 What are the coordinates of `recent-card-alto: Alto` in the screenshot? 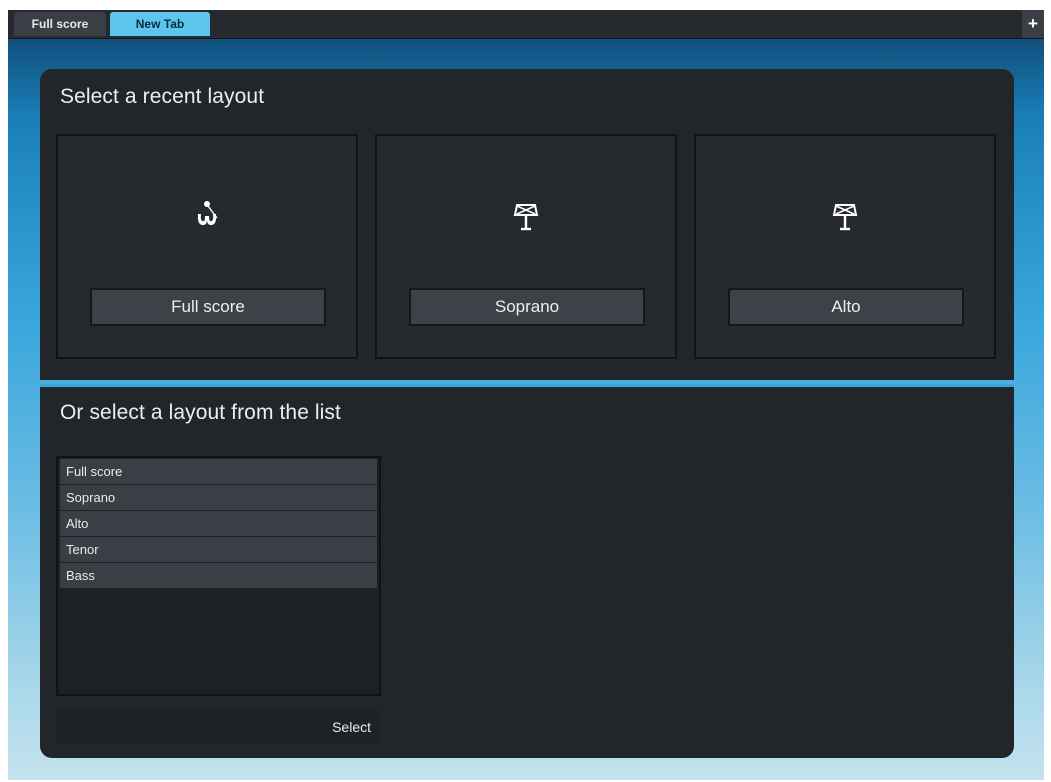 It's located at (845, 246).